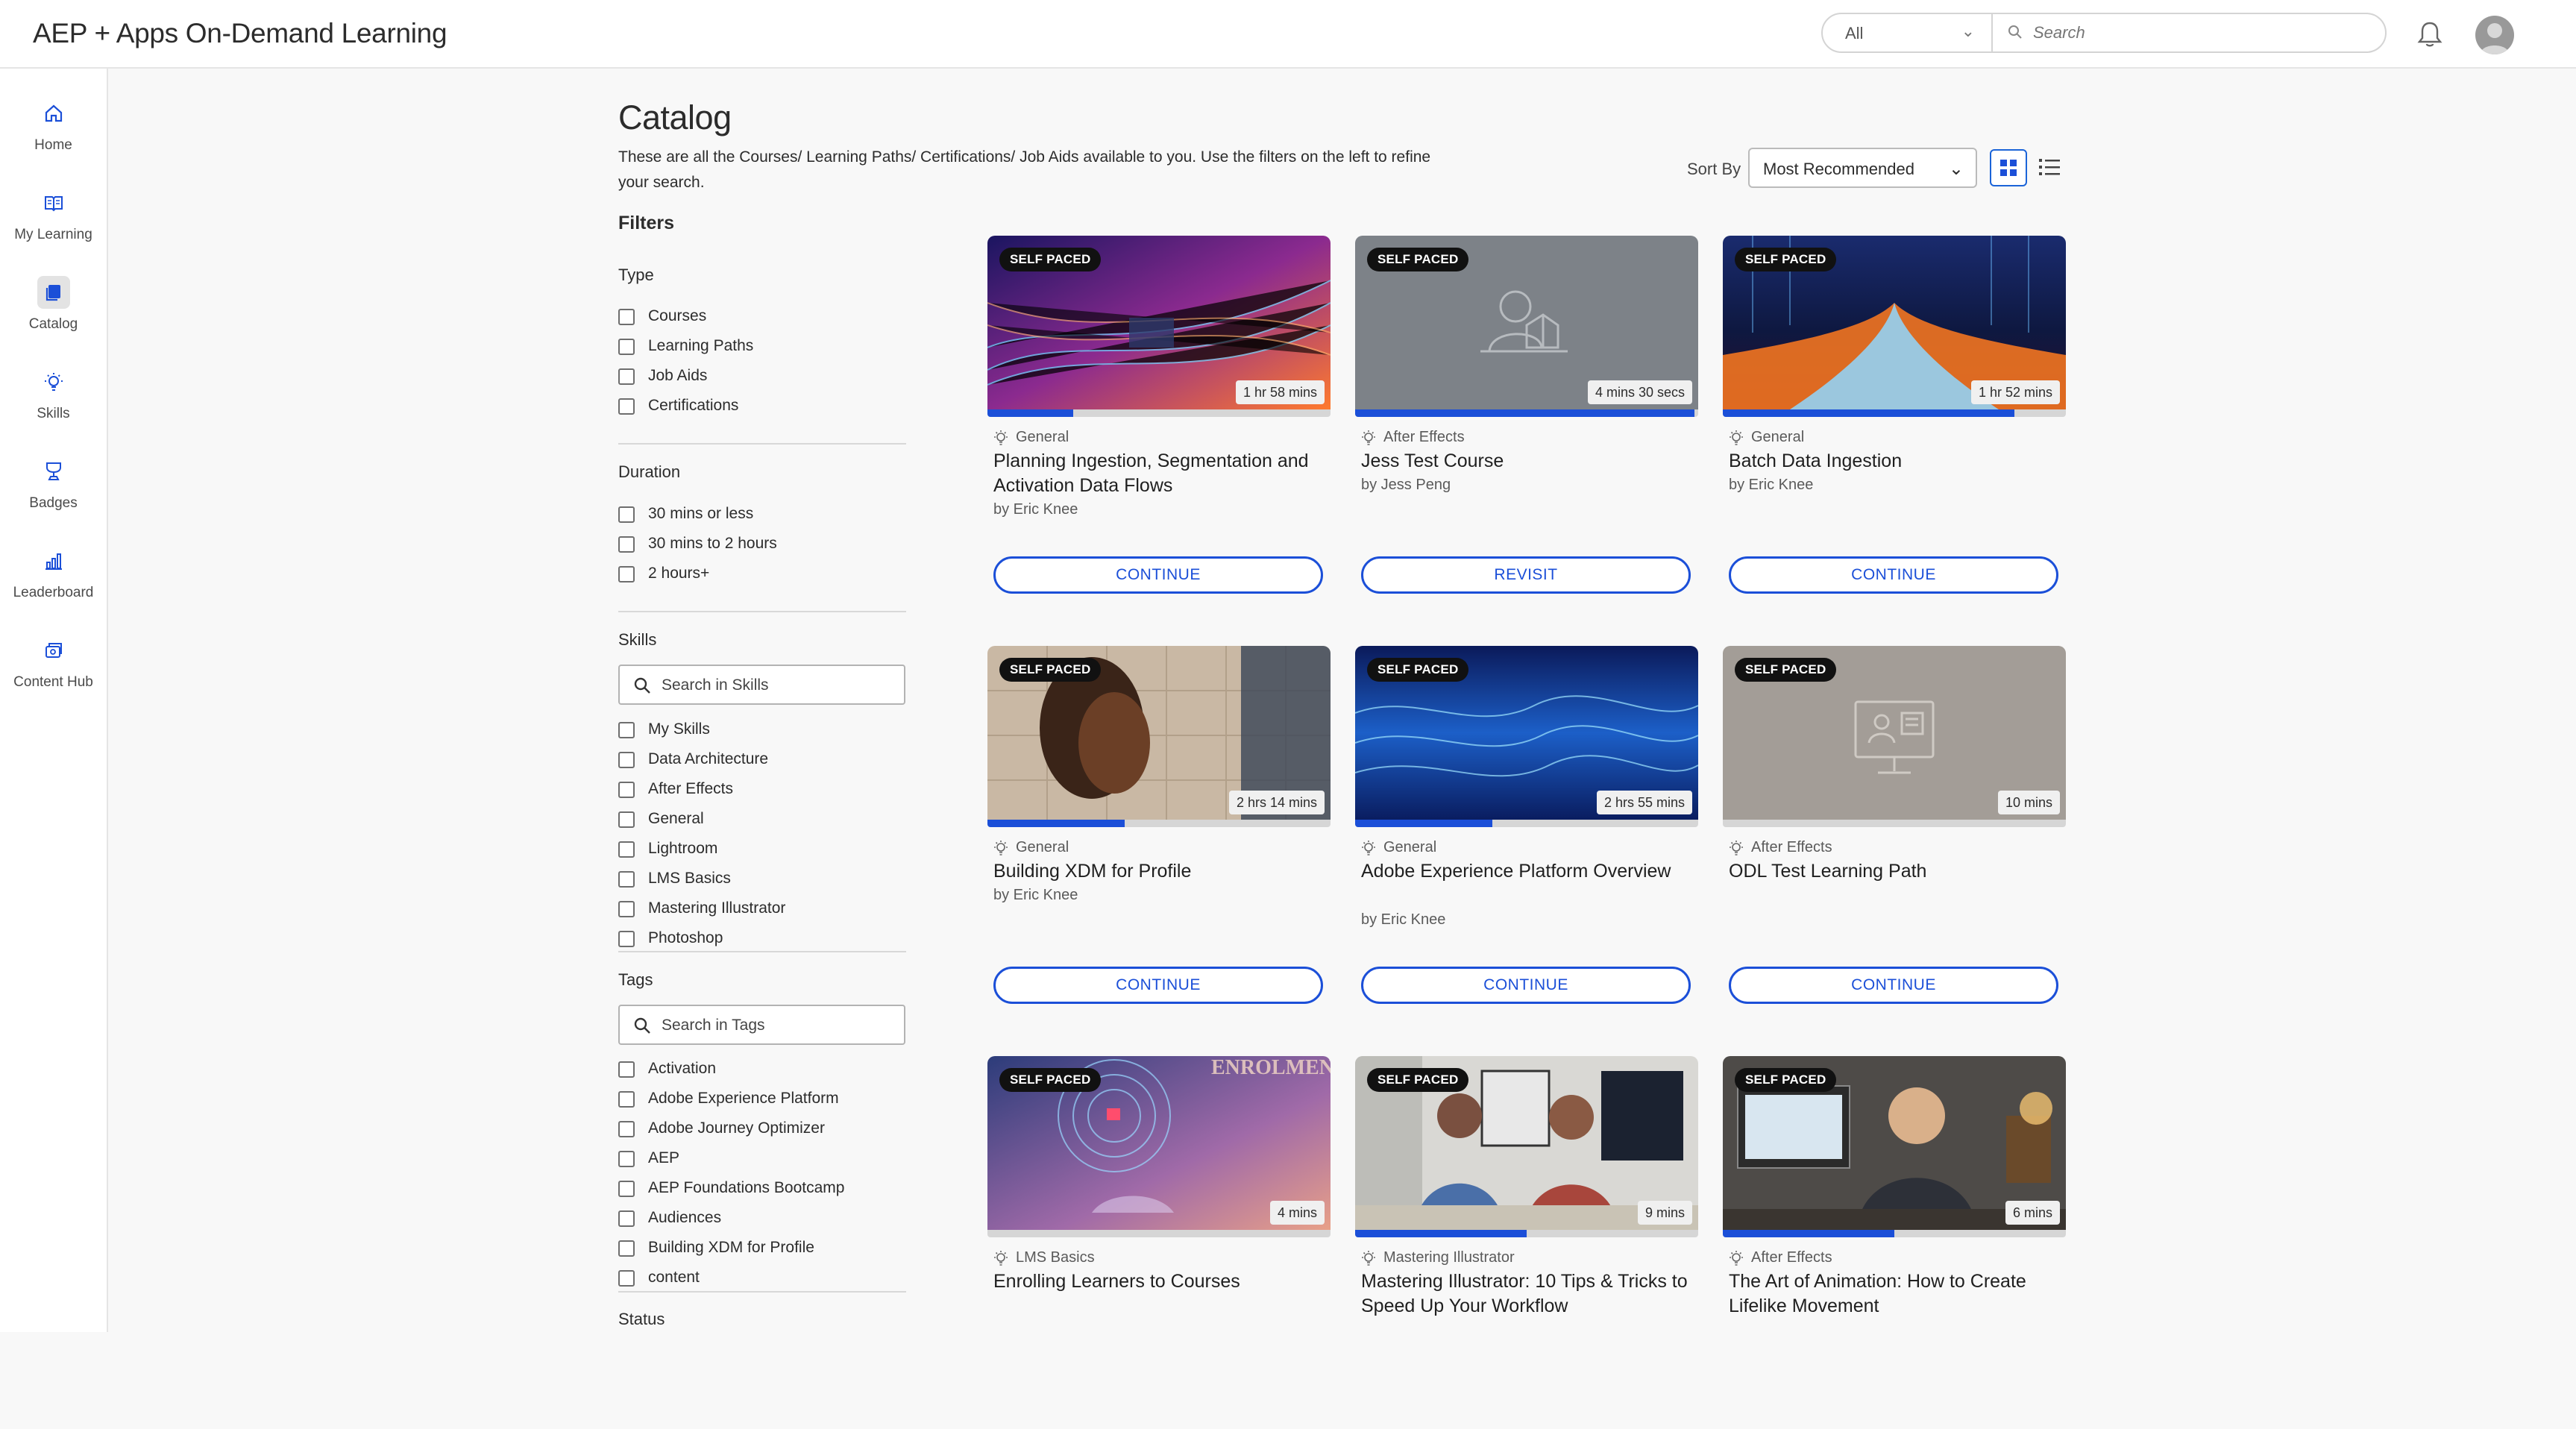  I want to click on course-title: Jess Test Course, so click(1525, 461).